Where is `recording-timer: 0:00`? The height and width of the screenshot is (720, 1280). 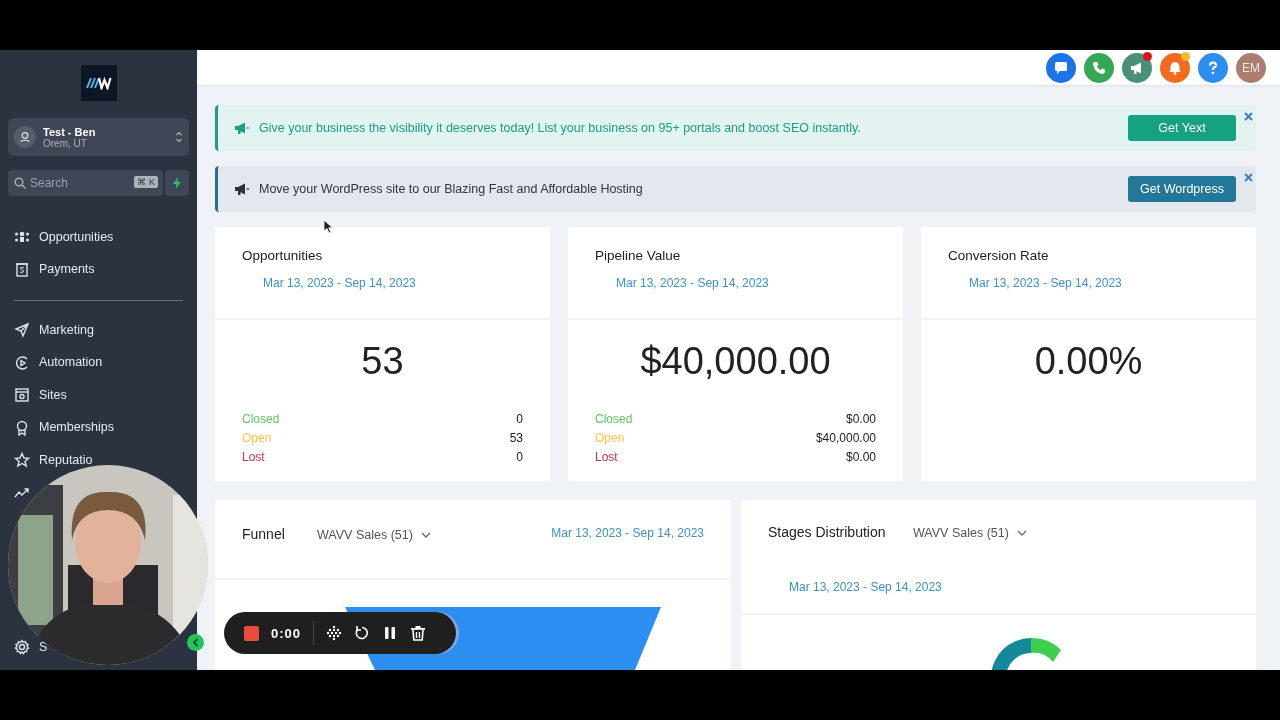 recording-timer: 0:00 is located at coordinates (286, 633).